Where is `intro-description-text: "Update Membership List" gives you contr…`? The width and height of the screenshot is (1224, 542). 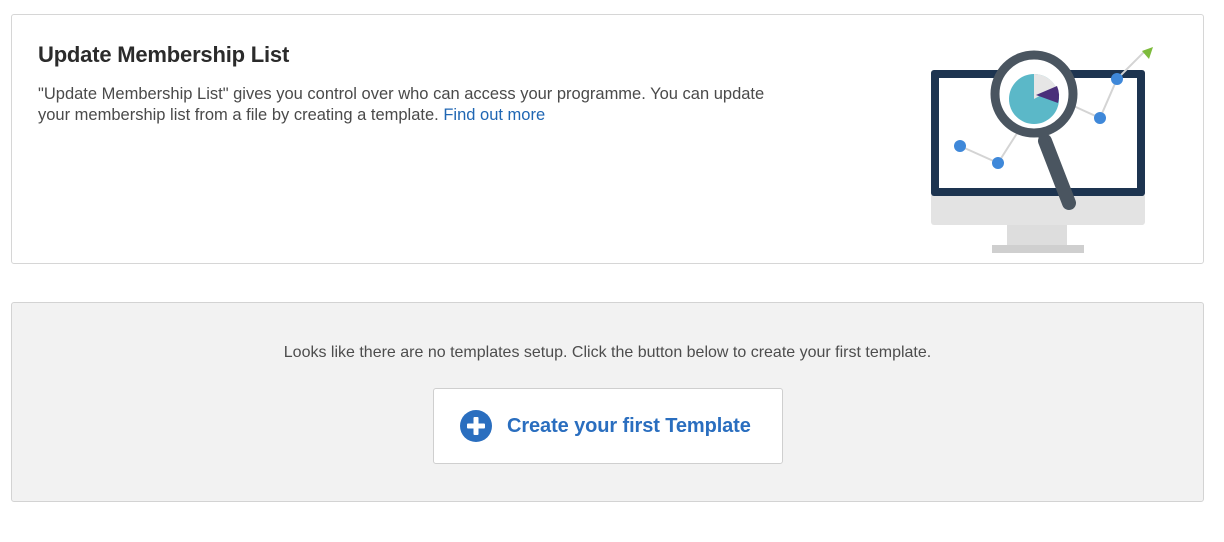 intro-description-text: "Update Membership List" gives you contr… is located at coordinates (401, 104).